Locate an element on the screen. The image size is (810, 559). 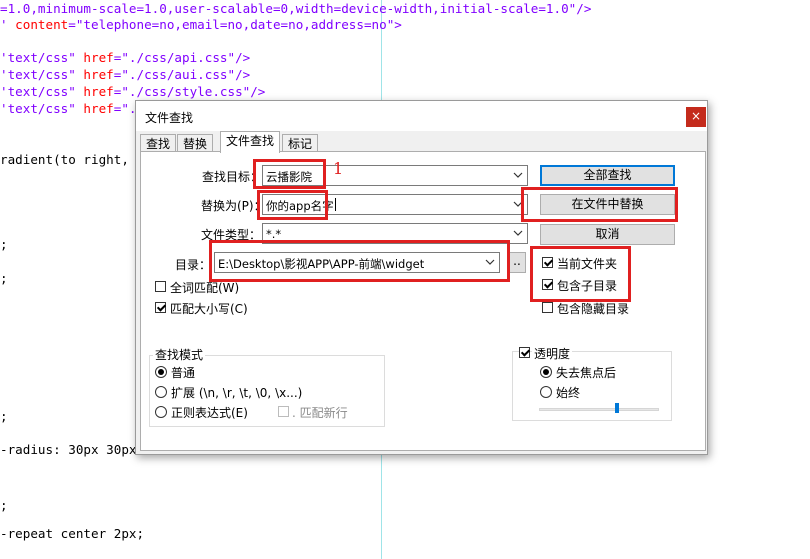
cancel-button: 取消 is located at coordinates (607, 234).